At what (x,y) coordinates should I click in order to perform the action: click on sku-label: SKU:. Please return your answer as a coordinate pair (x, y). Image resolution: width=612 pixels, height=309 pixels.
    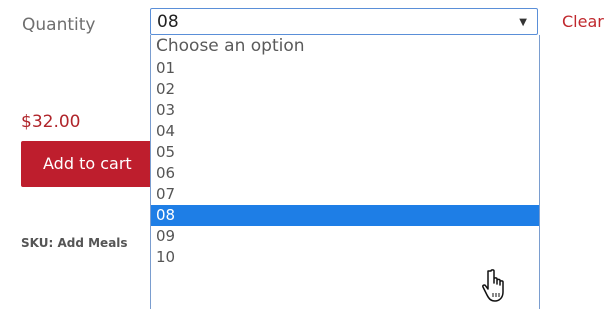
    Looking at the image, I should click on (37, 243).